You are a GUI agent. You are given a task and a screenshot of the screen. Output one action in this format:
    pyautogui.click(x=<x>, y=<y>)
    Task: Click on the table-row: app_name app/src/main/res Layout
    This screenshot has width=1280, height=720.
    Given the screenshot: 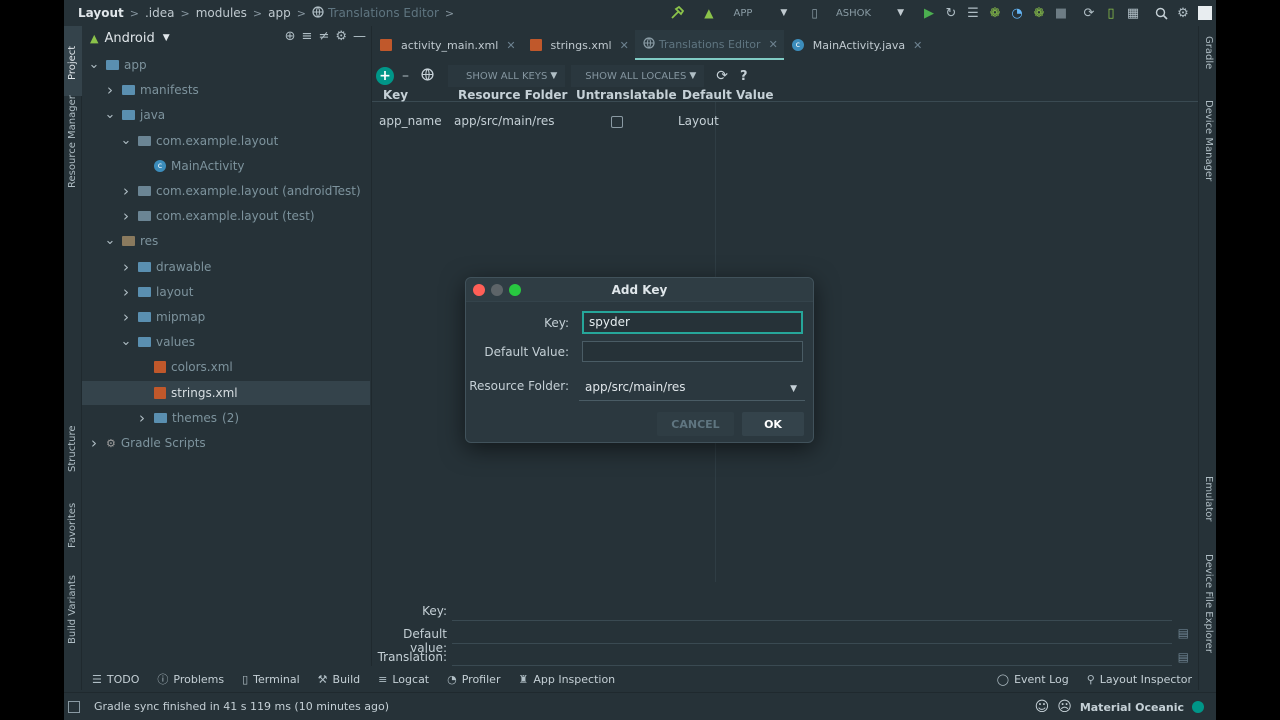 What is the action you would take?
    pyautogui.click(x=785, y=124)
    